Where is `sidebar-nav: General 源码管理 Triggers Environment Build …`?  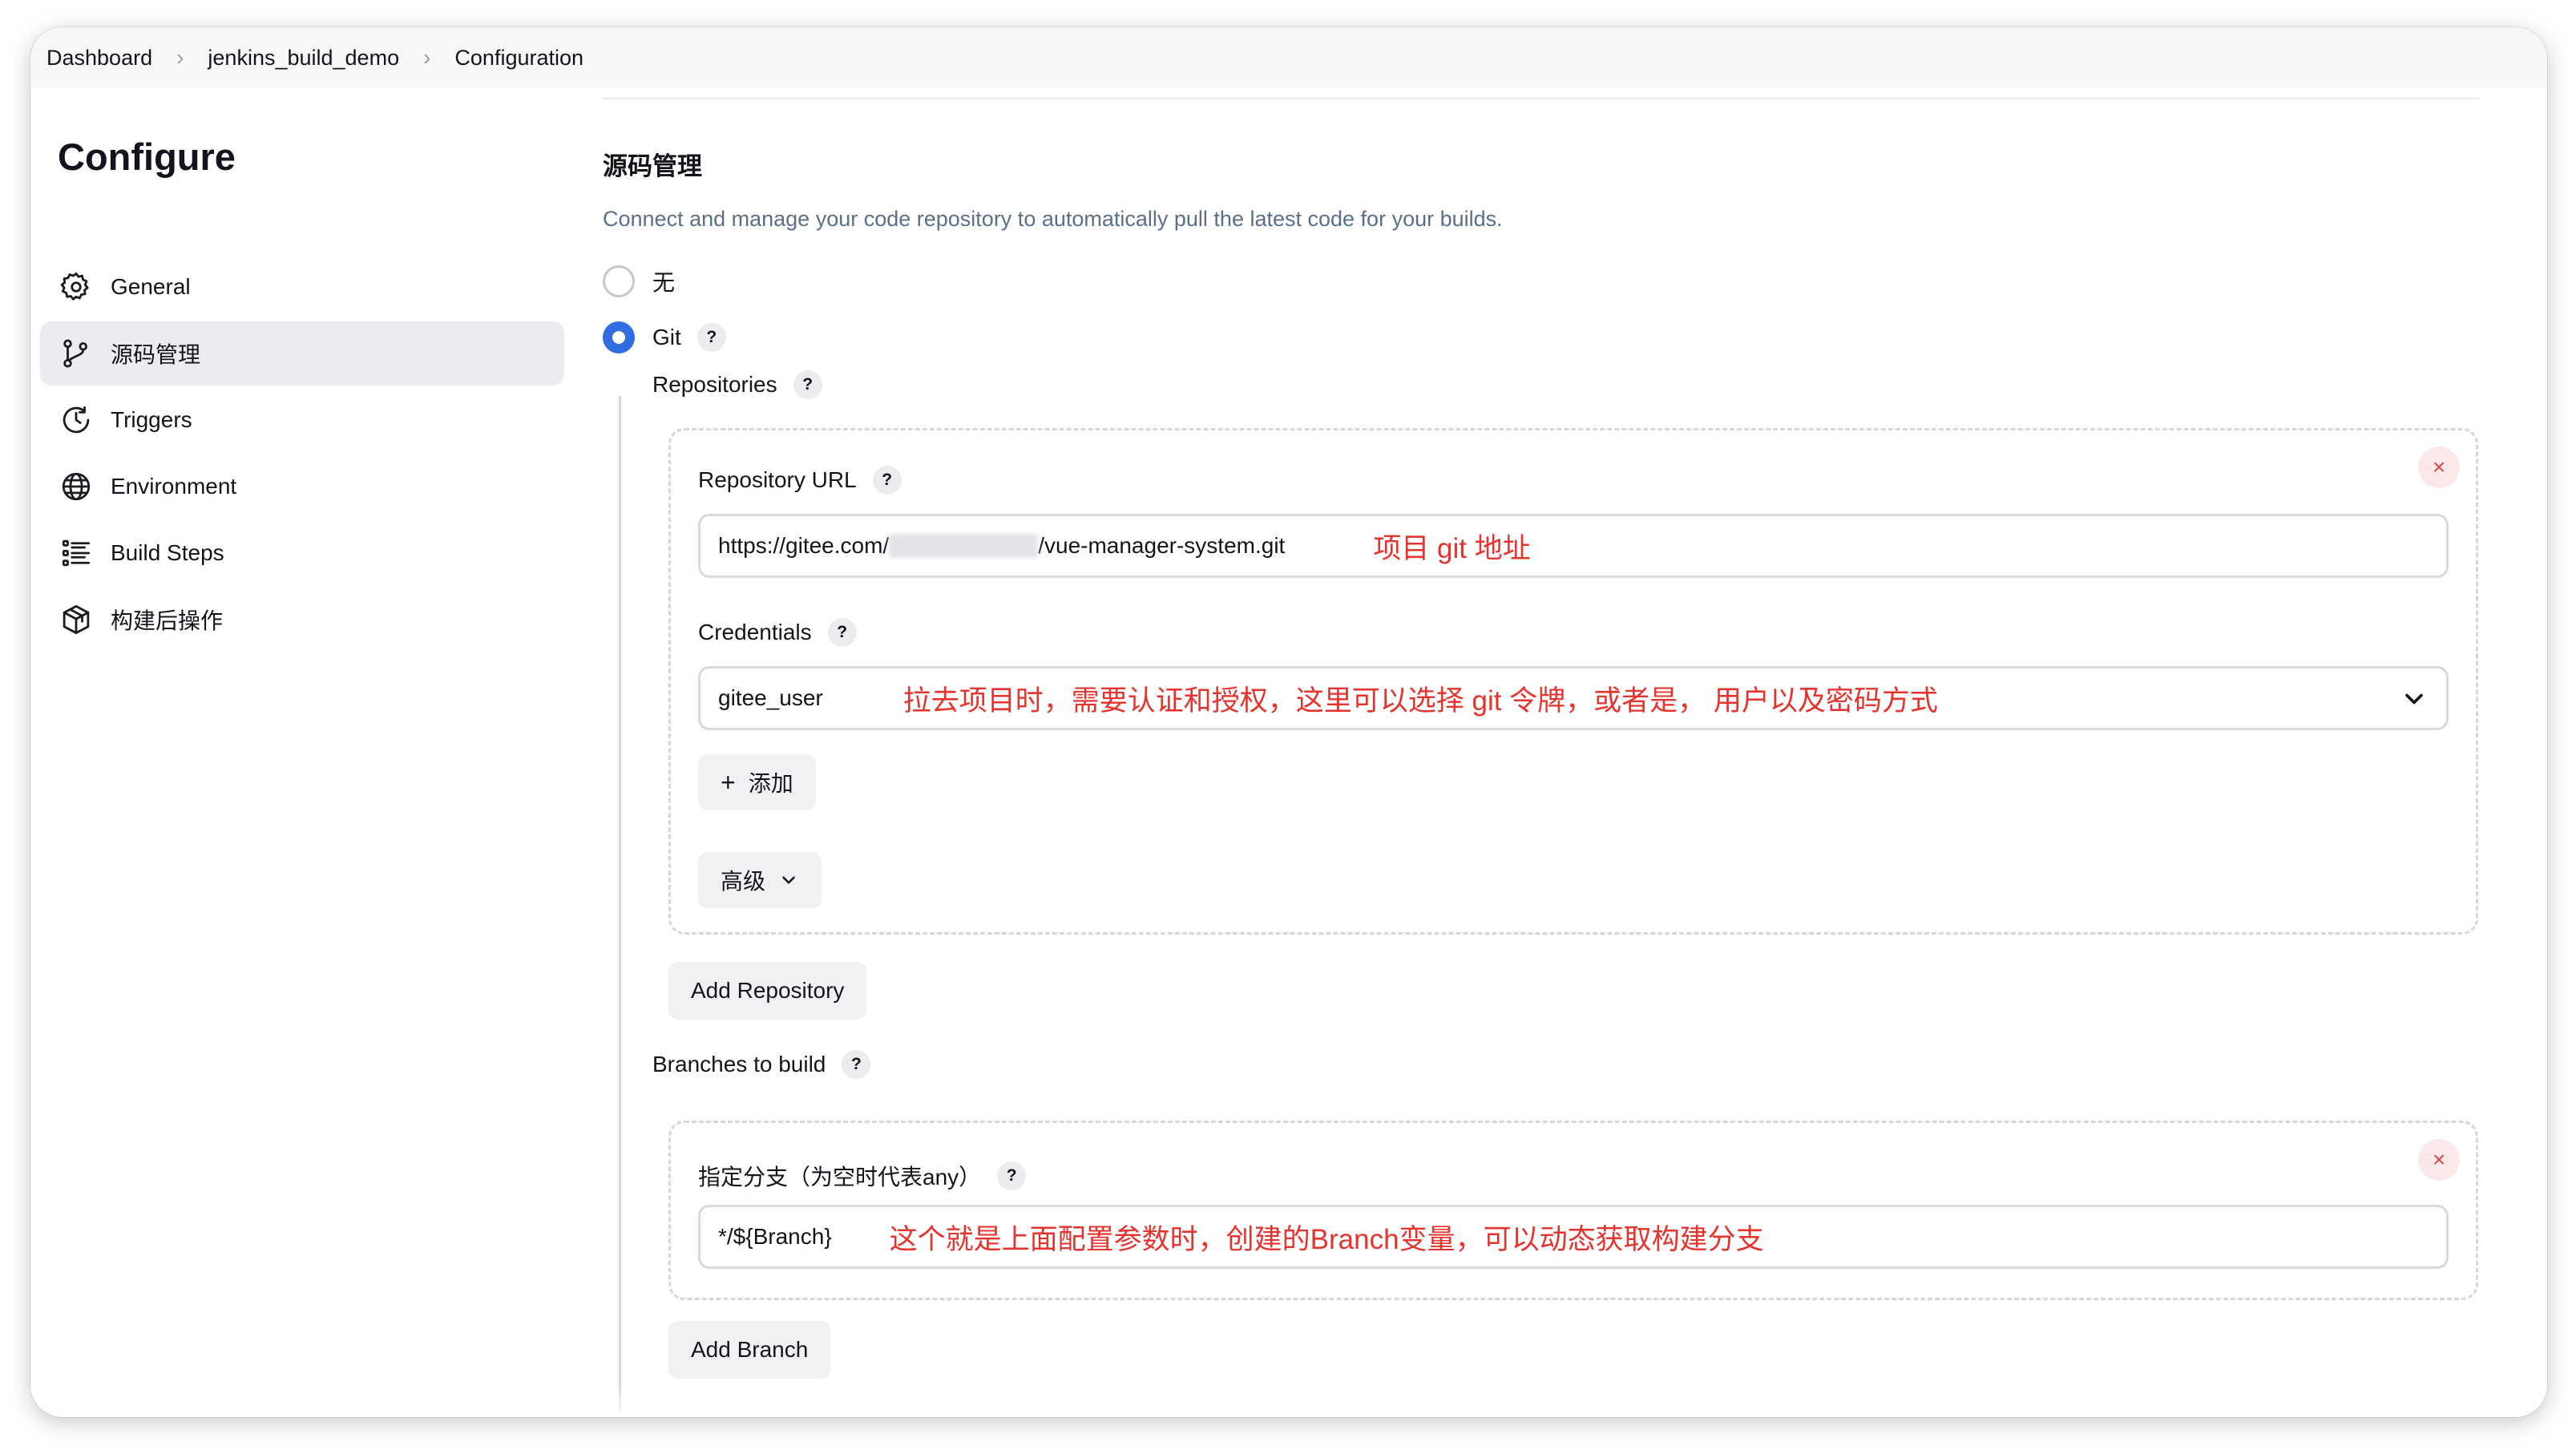 sidebar-nav: General 源码管理 Triggers Environment Build … is located at coordinates (302, 454).